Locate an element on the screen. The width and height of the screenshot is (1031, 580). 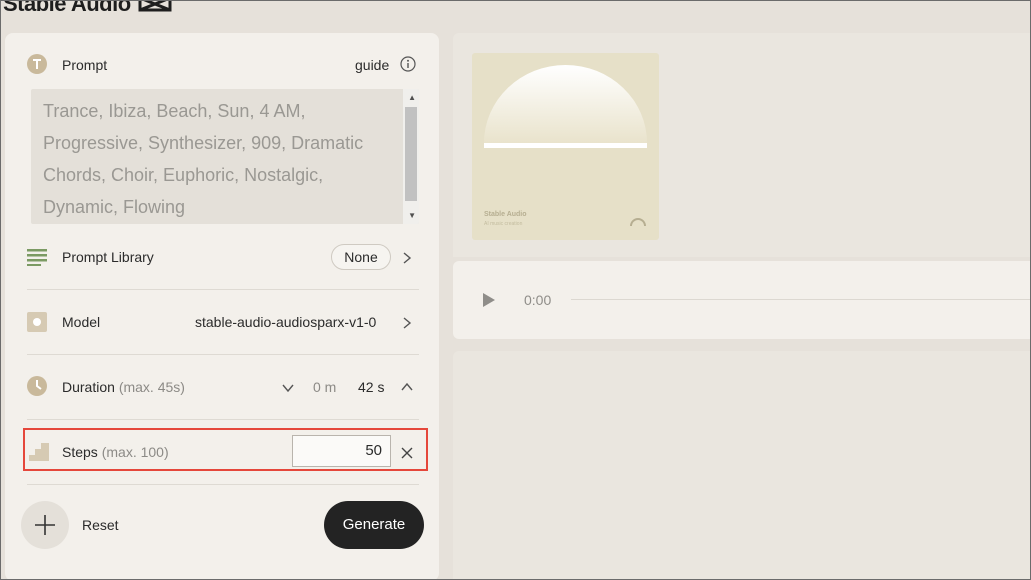
close-icon is located at coordinates (407, 452).